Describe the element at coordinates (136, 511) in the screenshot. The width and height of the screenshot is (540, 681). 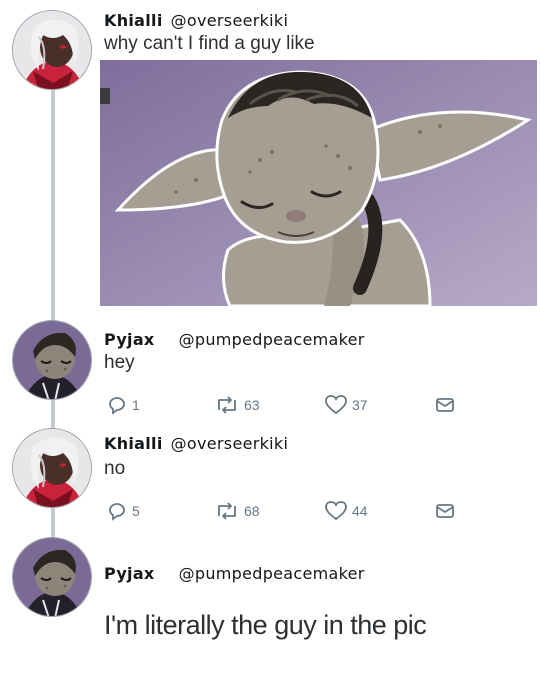
I see `reply-count: 5` at that location.